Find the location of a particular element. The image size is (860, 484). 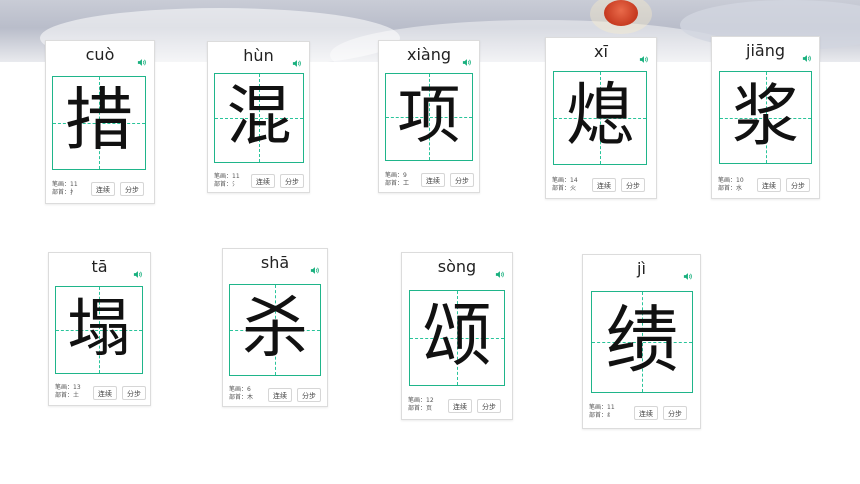

radical-value: 土 is located at coordinates (76, 395).